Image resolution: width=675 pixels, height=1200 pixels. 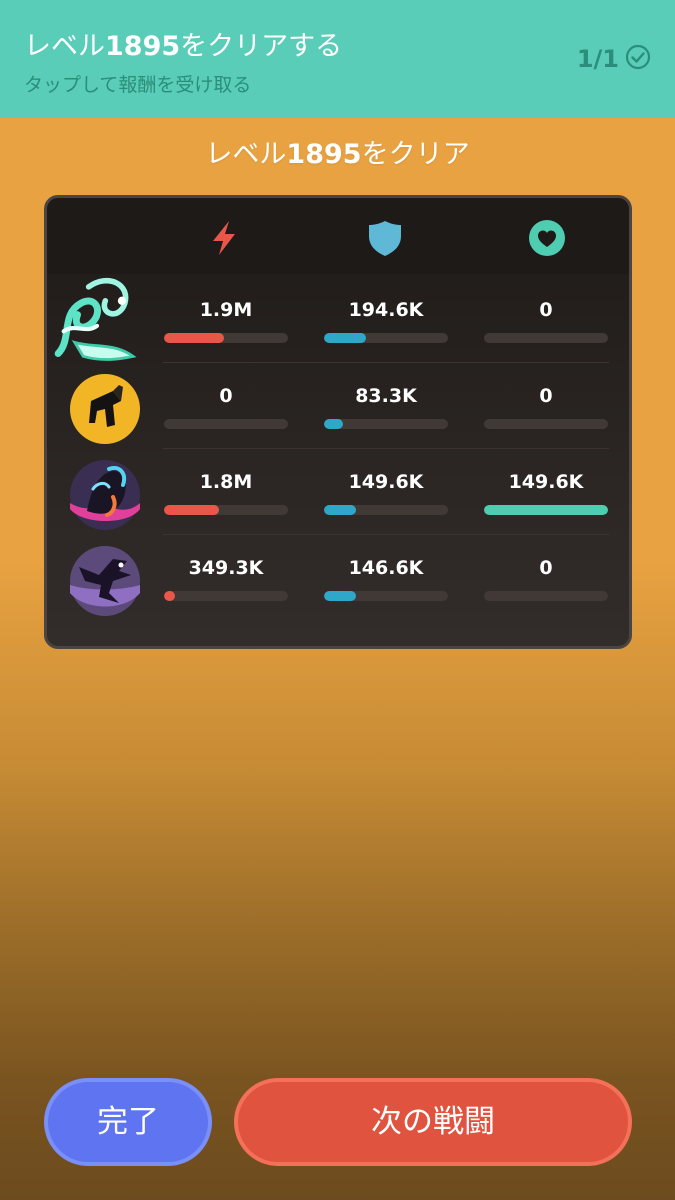 What do you see at coordinates (226, 482) in the screenshot?
I see `damage-value: 1.8M` at bounding box center [226, 482].